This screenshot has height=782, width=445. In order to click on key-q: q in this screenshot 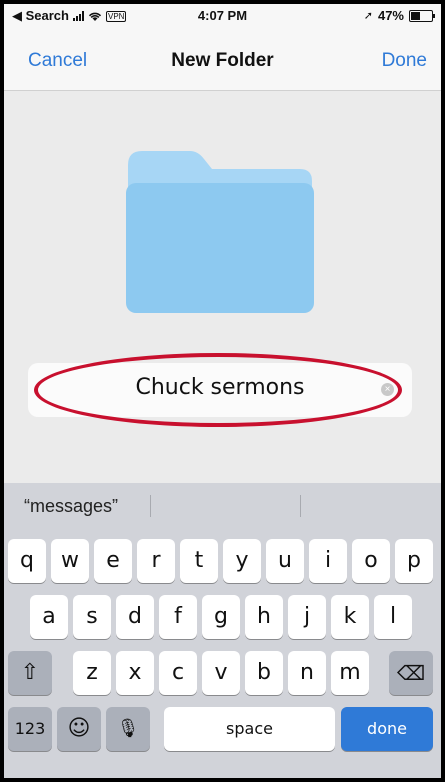, I will do `click(27, 561)`.